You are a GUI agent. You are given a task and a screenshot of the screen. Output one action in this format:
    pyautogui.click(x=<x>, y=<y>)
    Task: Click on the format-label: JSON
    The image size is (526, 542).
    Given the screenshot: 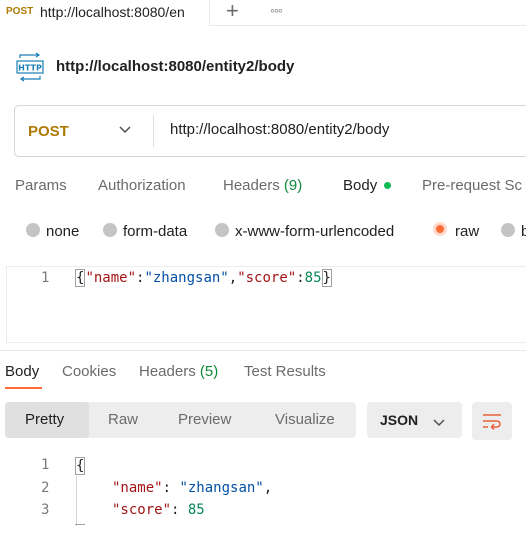 What is the action you would take?
    pyautogui.click(x=399, y=420)
    